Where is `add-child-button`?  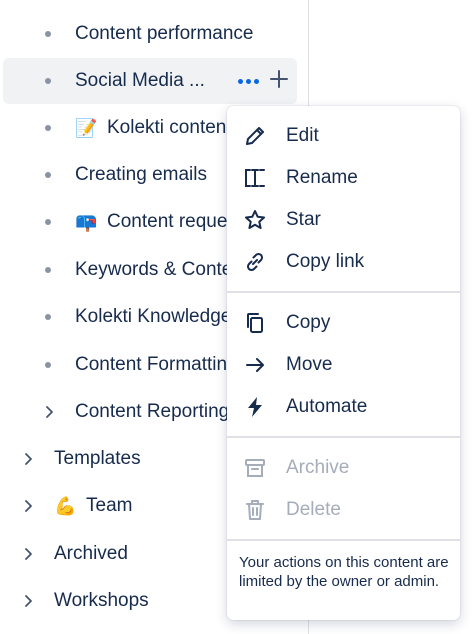 add-child-button is located at coordinates (279, 80).